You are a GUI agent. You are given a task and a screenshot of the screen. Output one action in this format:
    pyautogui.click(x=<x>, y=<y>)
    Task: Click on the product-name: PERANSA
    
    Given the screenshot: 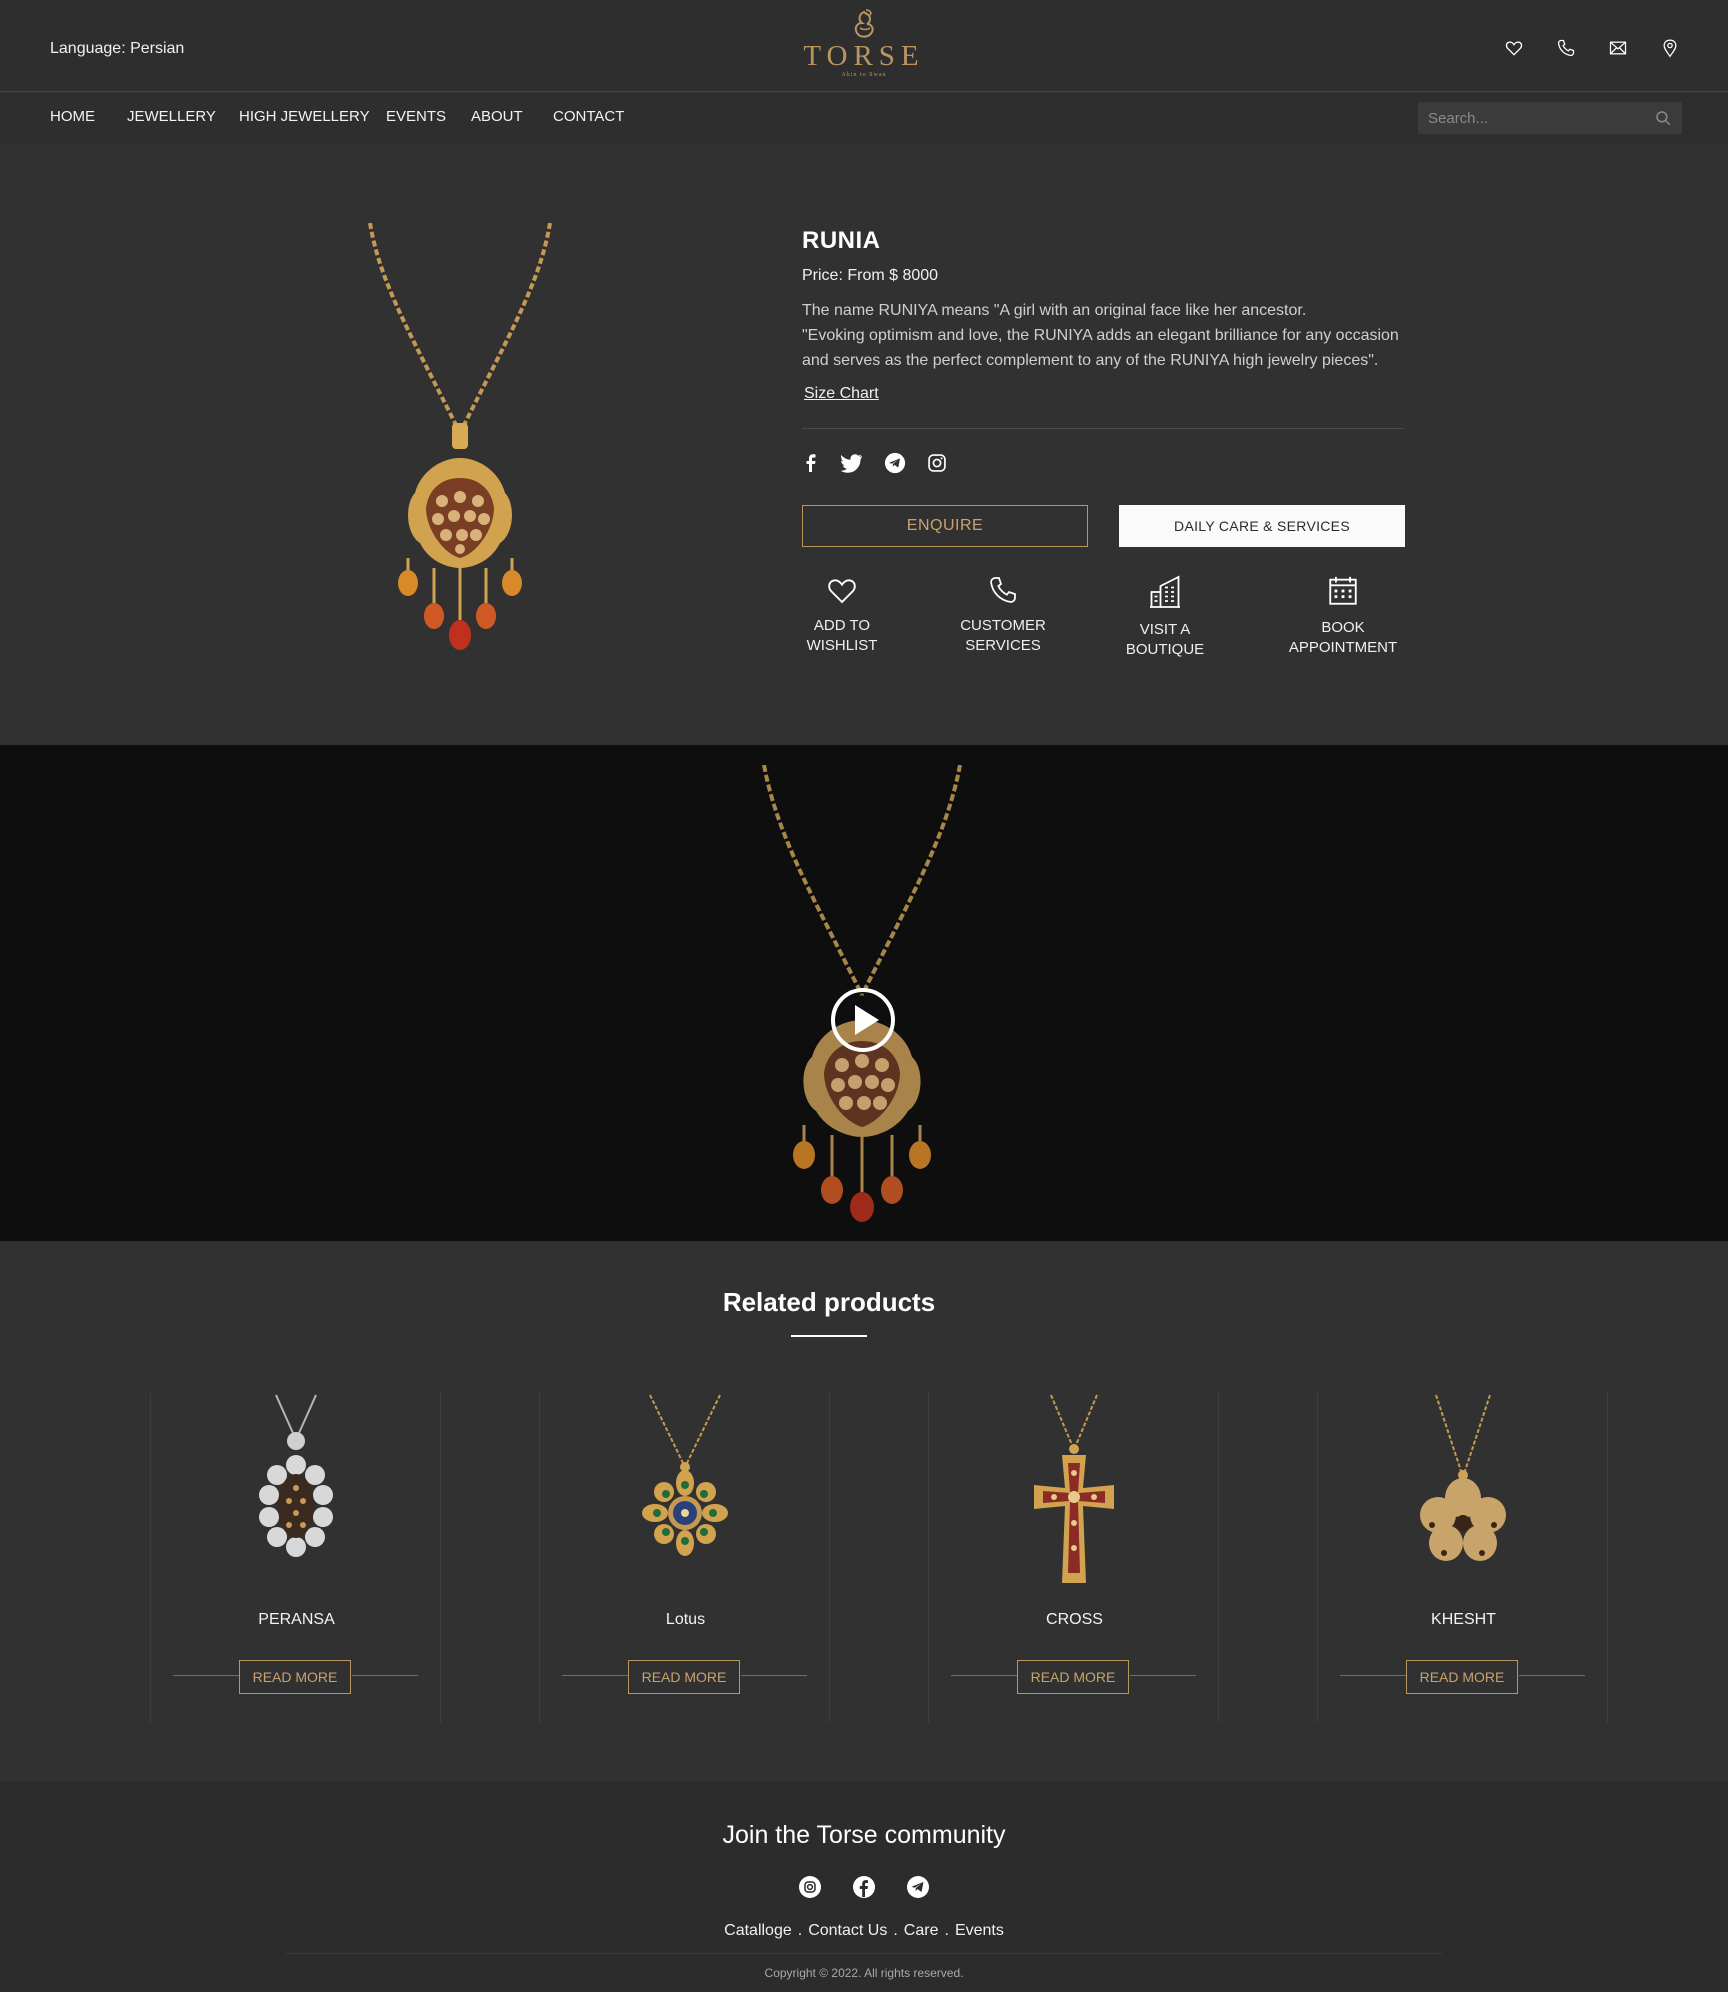 What is the action you would take?
    pyautogui.click(x=296, y=1619)
    